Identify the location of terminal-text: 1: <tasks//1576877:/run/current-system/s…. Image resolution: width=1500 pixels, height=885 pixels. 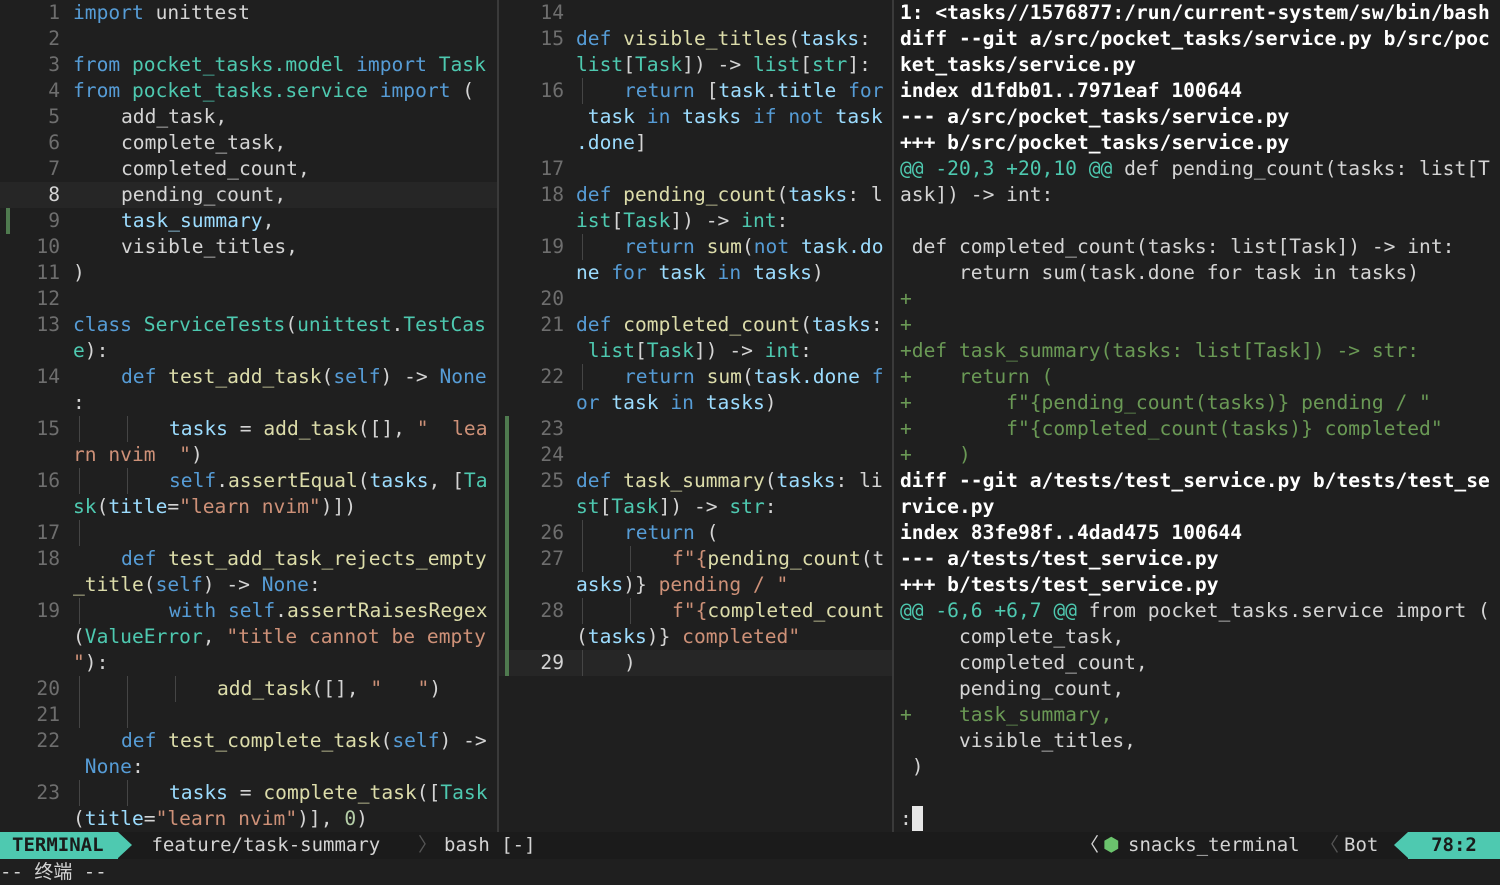
(1195, 13).